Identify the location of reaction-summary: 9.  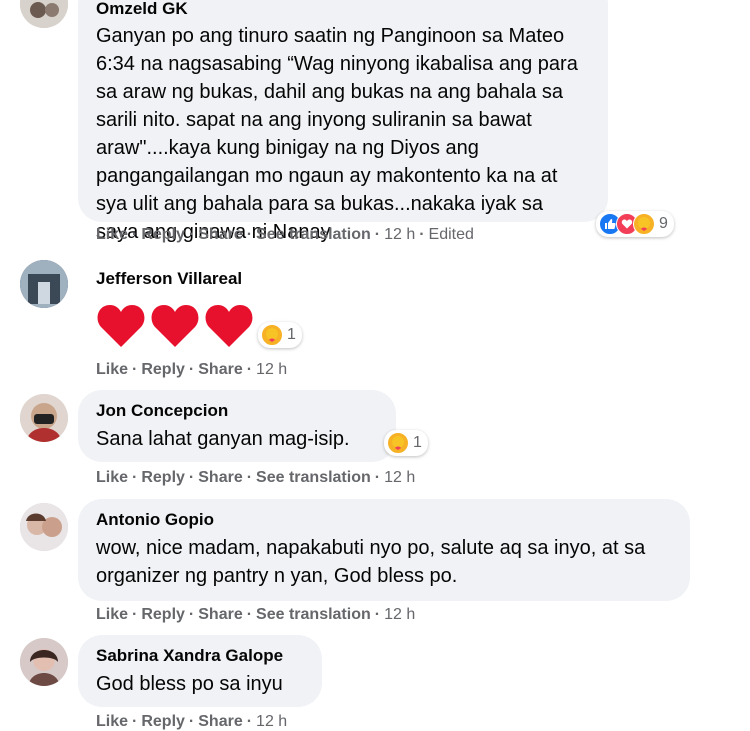
(635, 224).